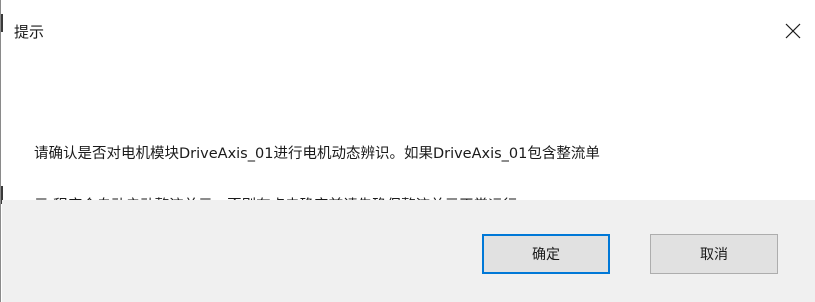  I want to click on cancel-button: 取消, so click(714, 254).